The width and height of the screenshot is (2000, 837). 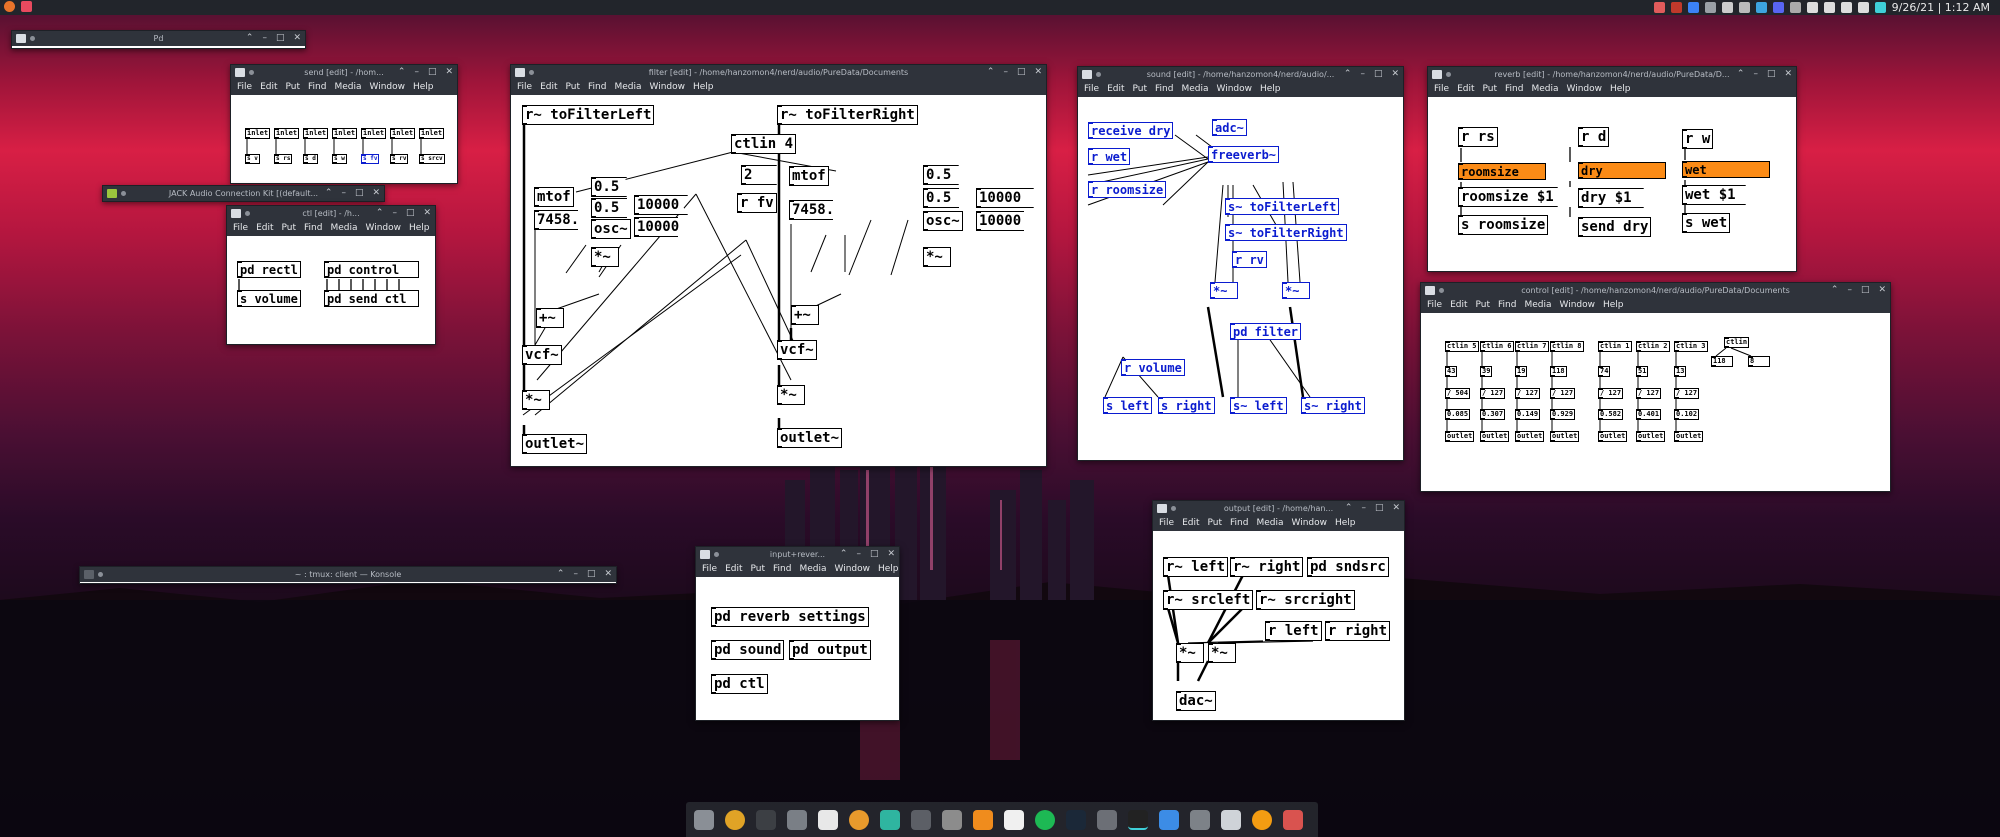 What do you see at coordinates (611, 229) in the screenshot?
I see `osc-object: osc~` at bounding box center [611, 229].